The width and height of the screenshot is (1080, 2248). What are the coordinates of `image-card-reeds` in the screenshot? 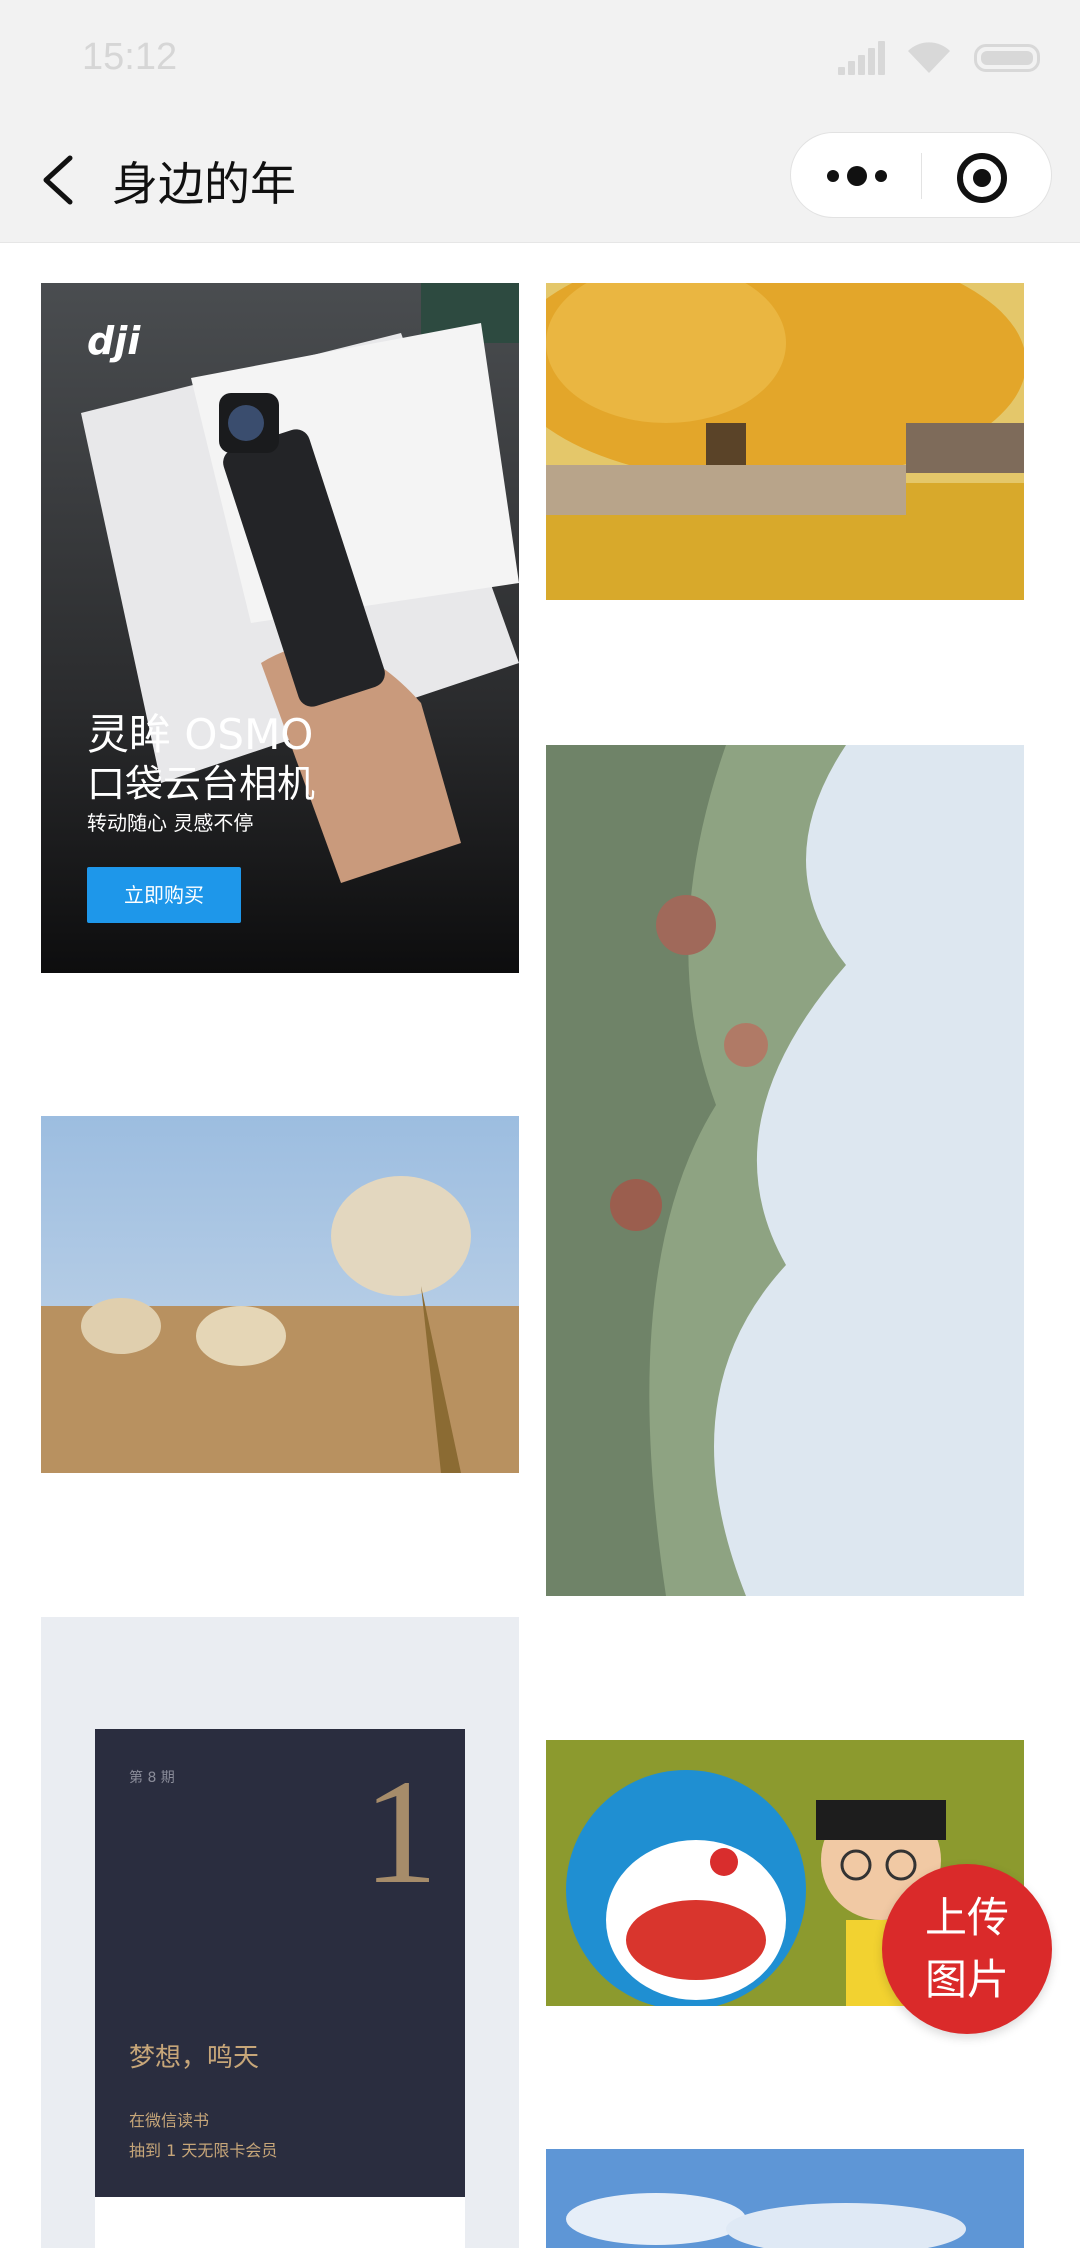 It's located at (280, 1294).